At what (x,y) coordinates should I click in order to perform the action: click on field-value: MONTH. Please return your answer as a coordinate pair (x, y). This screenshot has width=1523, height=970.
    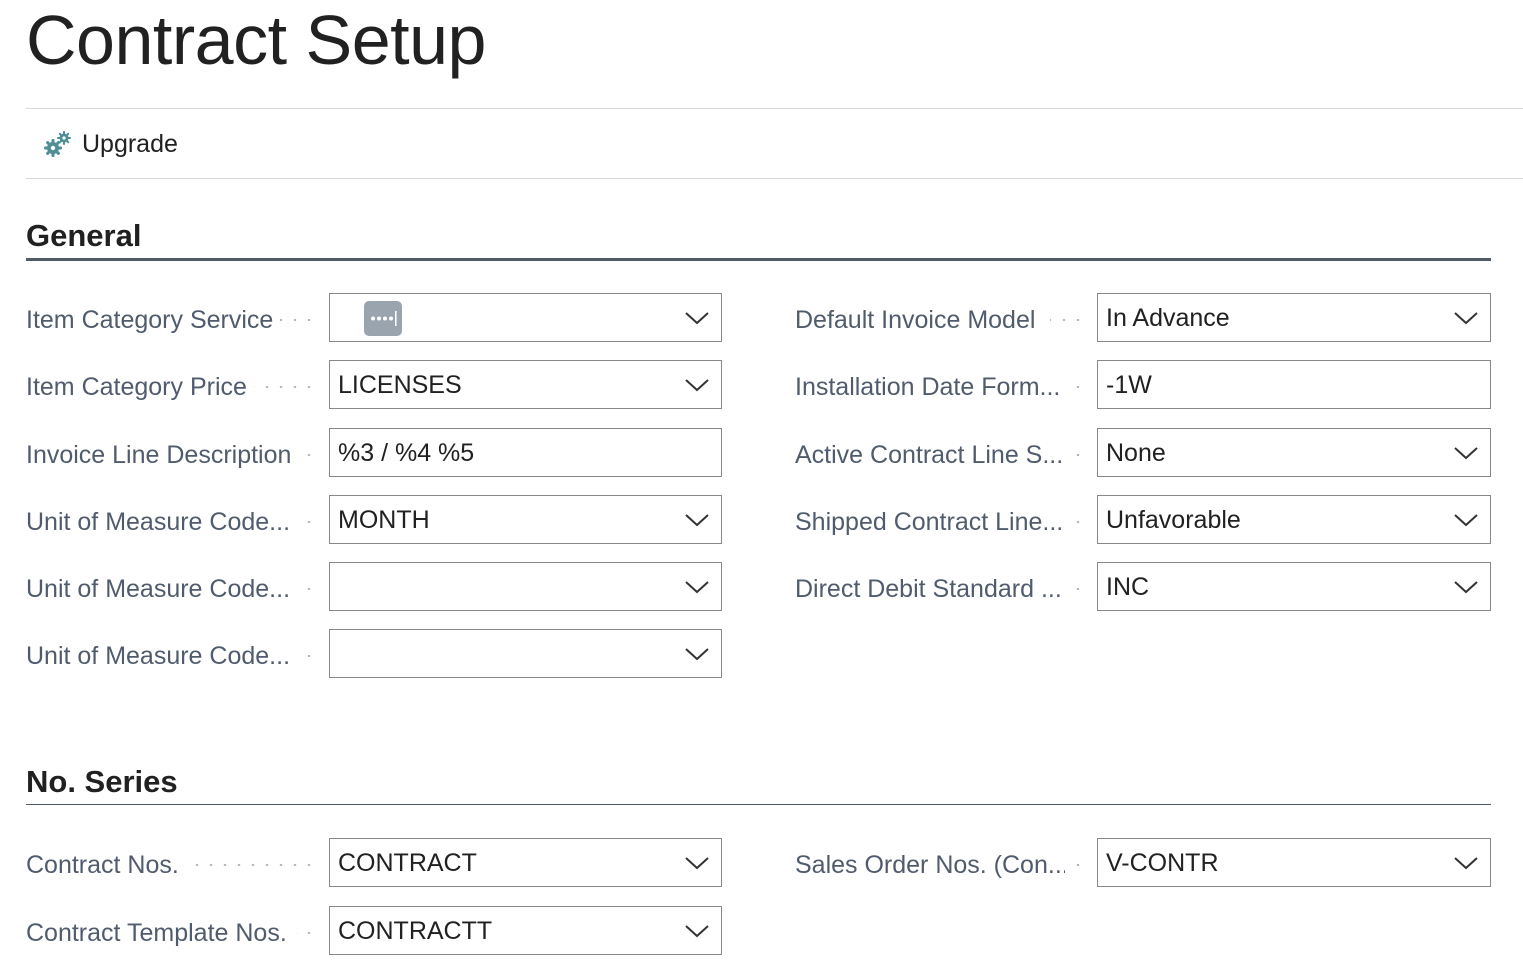
    Looking at the image, I should click on (384, 520).